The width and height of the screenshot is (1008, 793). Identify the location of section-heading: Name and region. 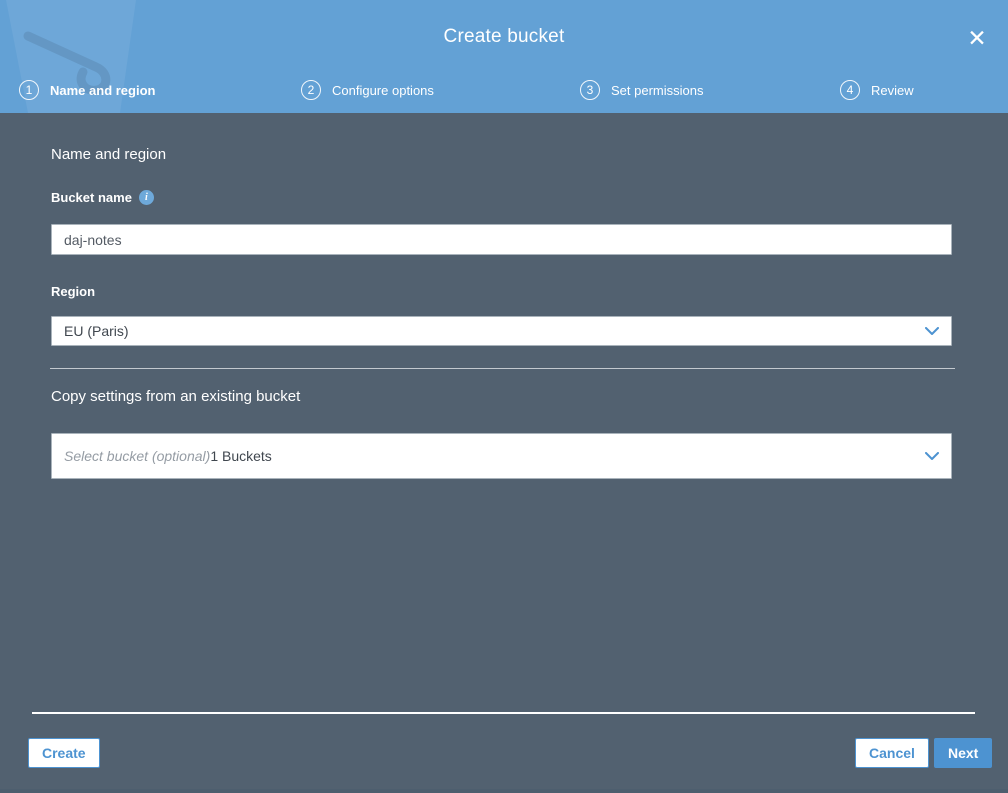
(109, 154).